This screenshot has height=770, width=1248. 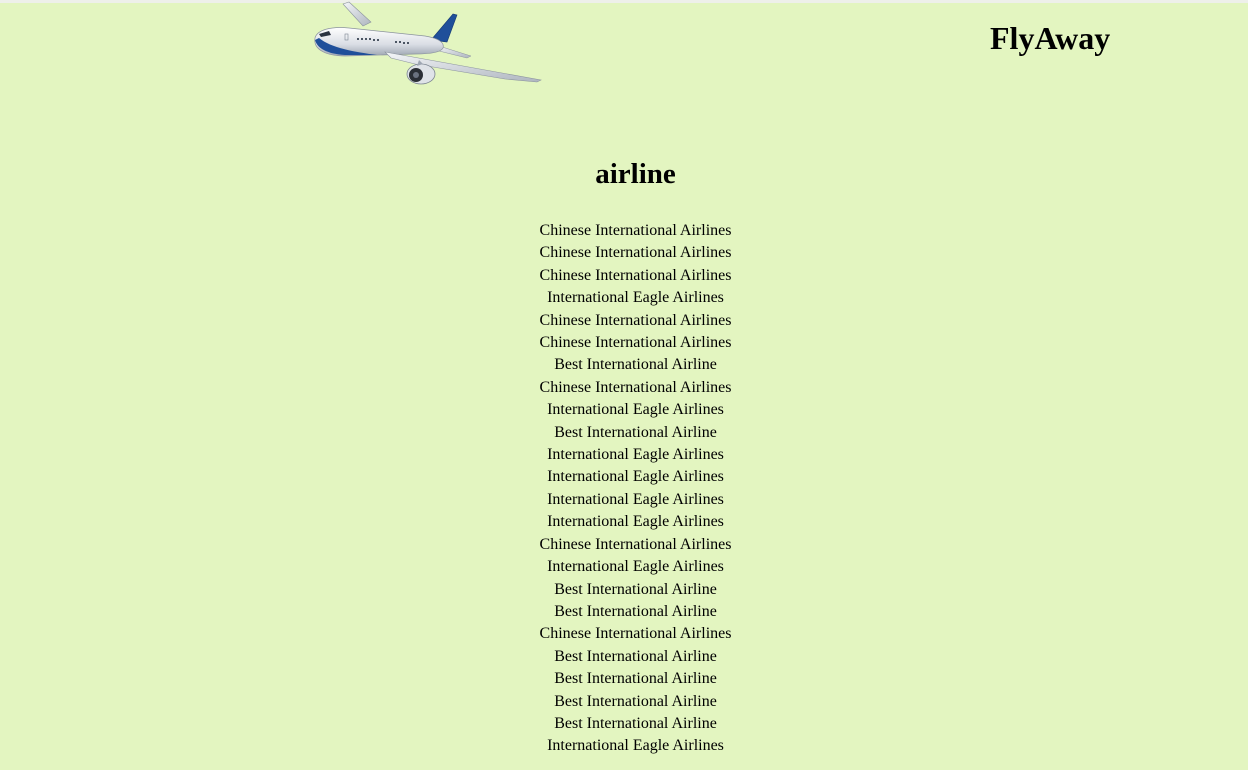 I want to click on airplane-icon, so click(x=428, y=43).